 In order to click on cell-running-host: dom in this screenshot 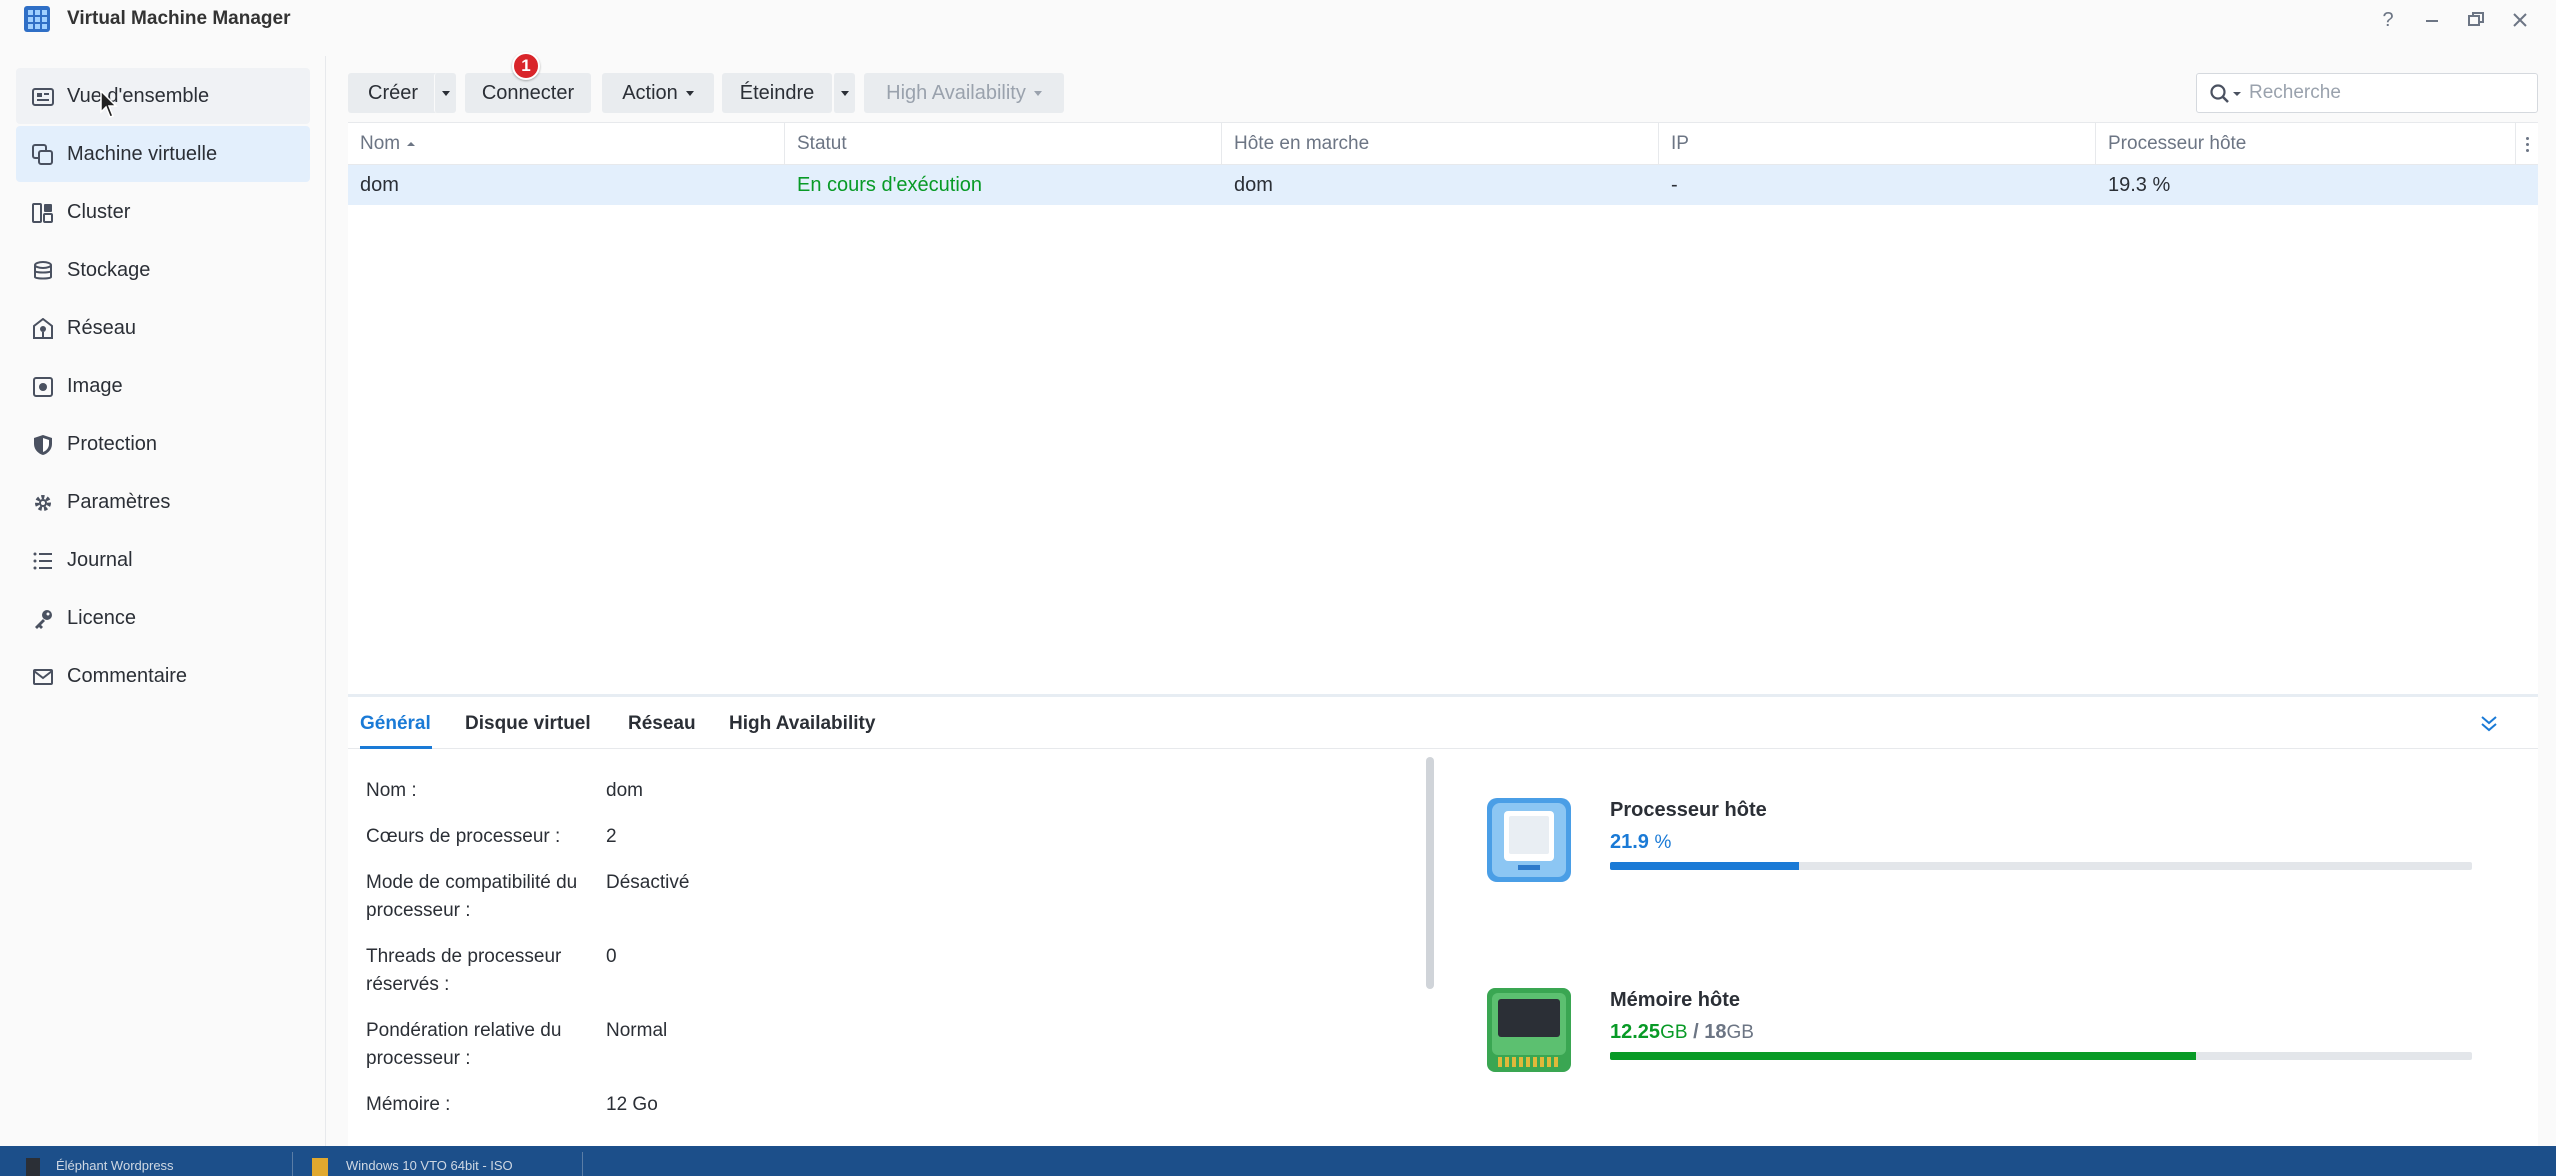, I will do `click(1253, 185)`.